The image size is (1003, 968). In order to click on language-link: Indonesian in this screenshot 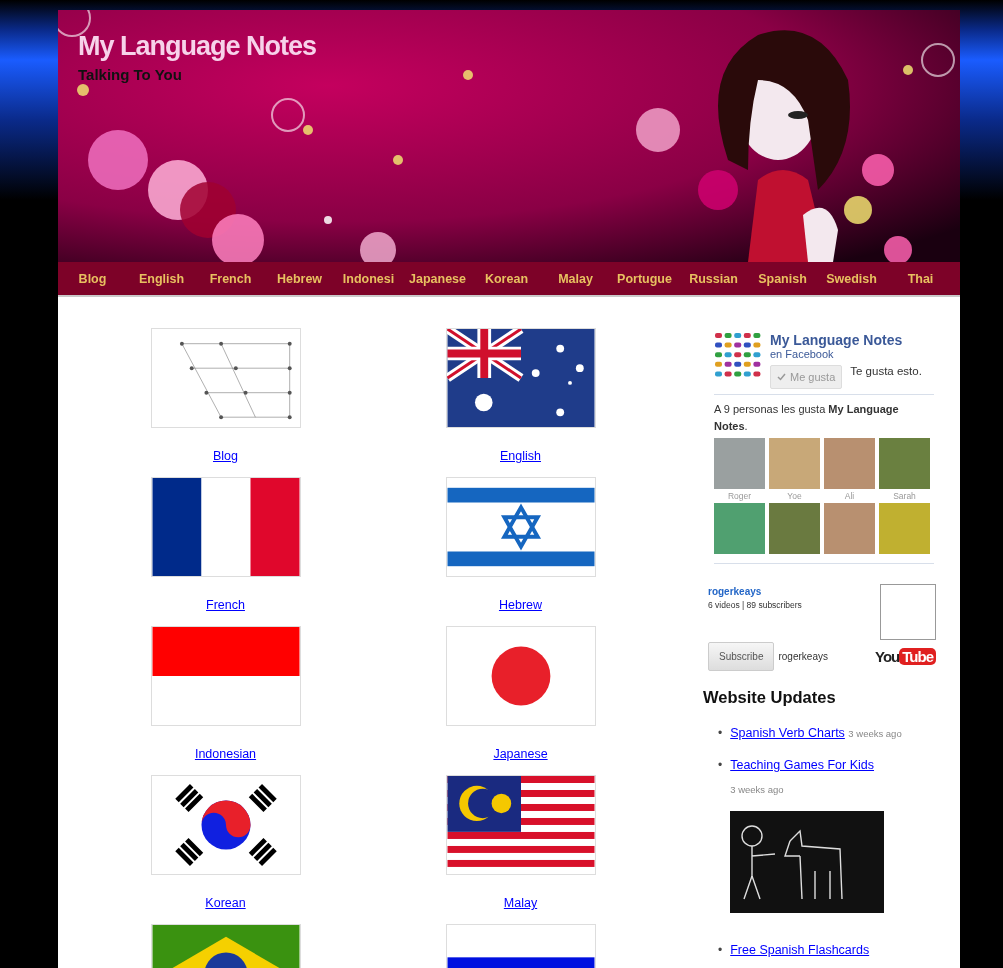, I will do `click(225, 754)`.